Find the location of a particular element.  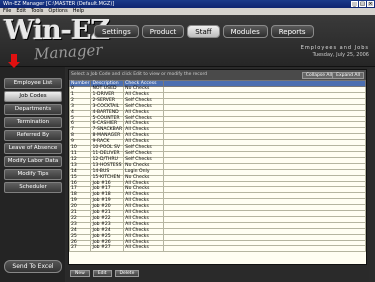

sidebar-item-referred-by: Referred By is located at coordinates (33, 135).